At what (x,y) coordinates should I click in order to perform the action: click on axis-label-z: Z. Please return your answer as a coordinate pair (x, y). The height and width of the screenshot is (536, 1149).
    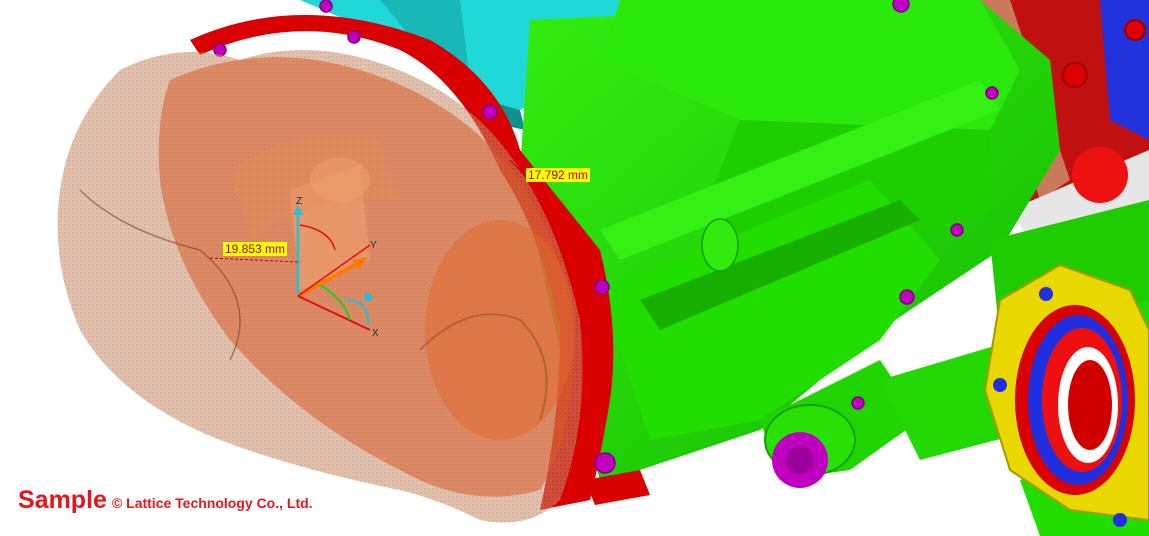
    Looking at the image, I should click on (299, 201).